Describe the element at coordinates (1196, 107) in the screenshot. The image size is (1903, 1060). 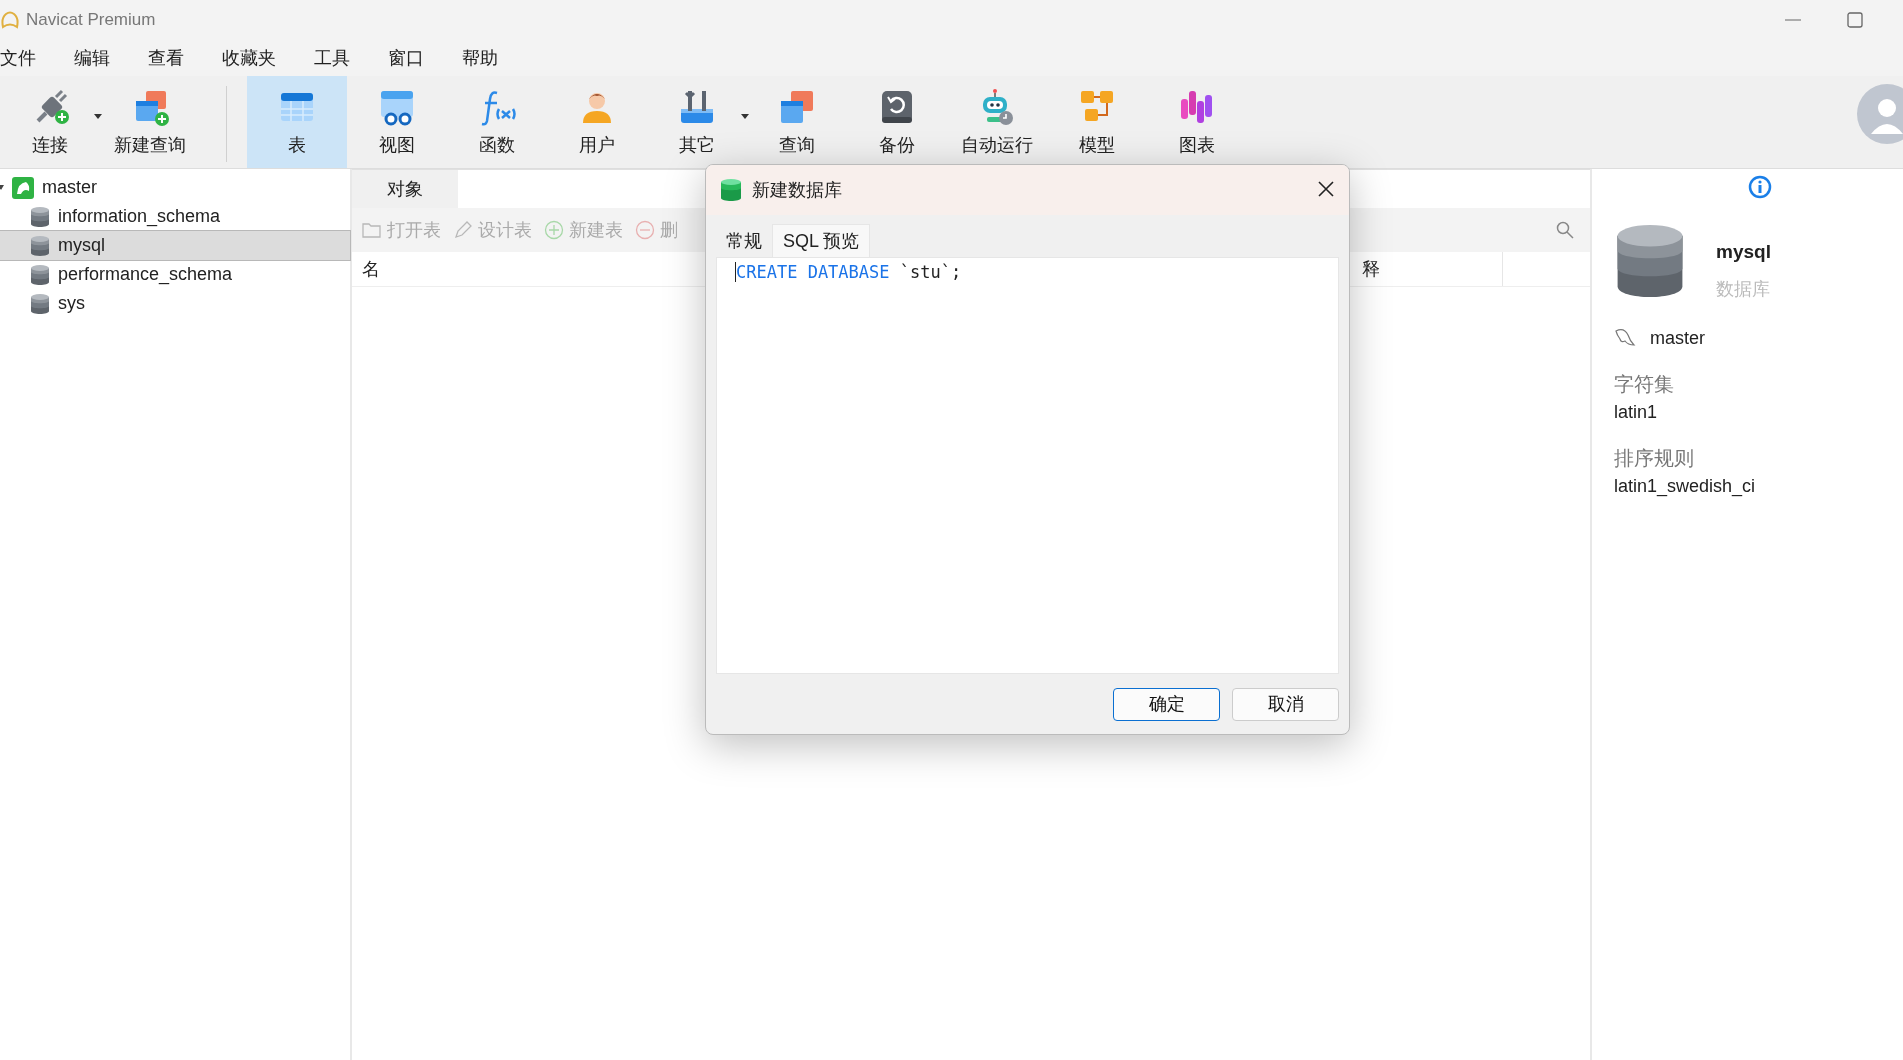
I see `bar-chart-icon` at that location.